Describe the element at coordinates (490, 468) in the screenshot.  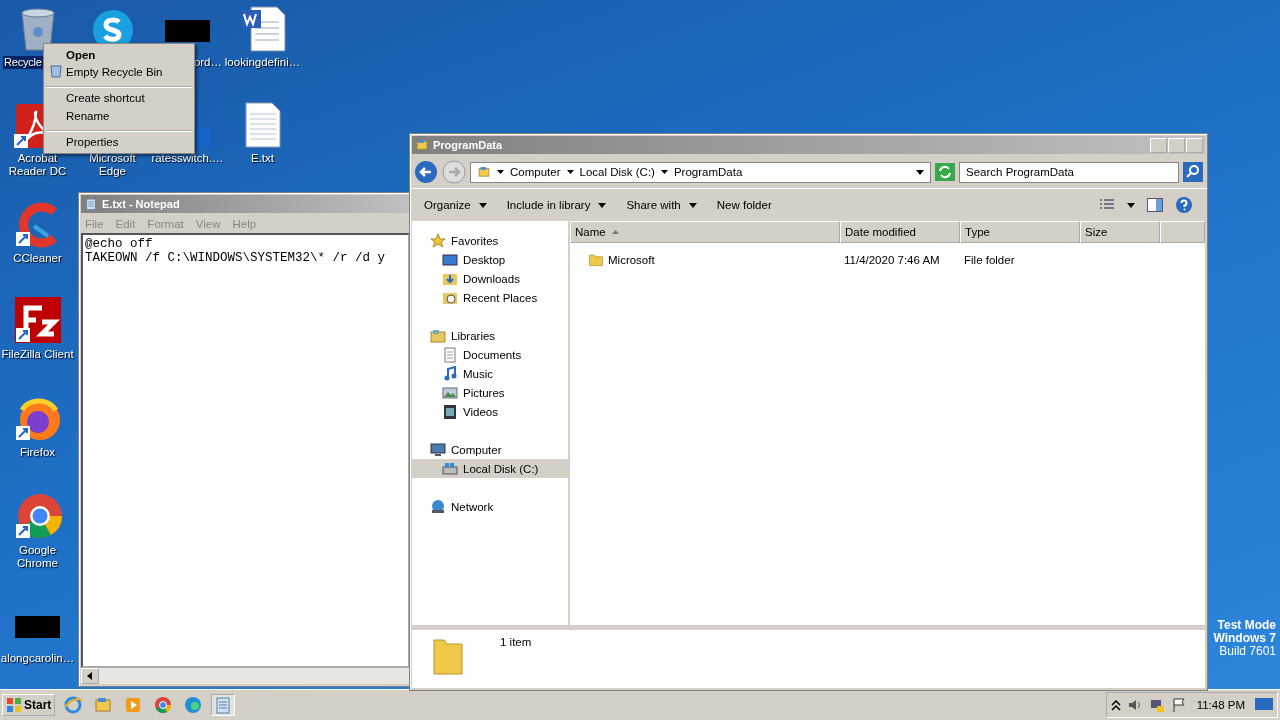
I see `nav-item: Local Disk (C:)` at that location.